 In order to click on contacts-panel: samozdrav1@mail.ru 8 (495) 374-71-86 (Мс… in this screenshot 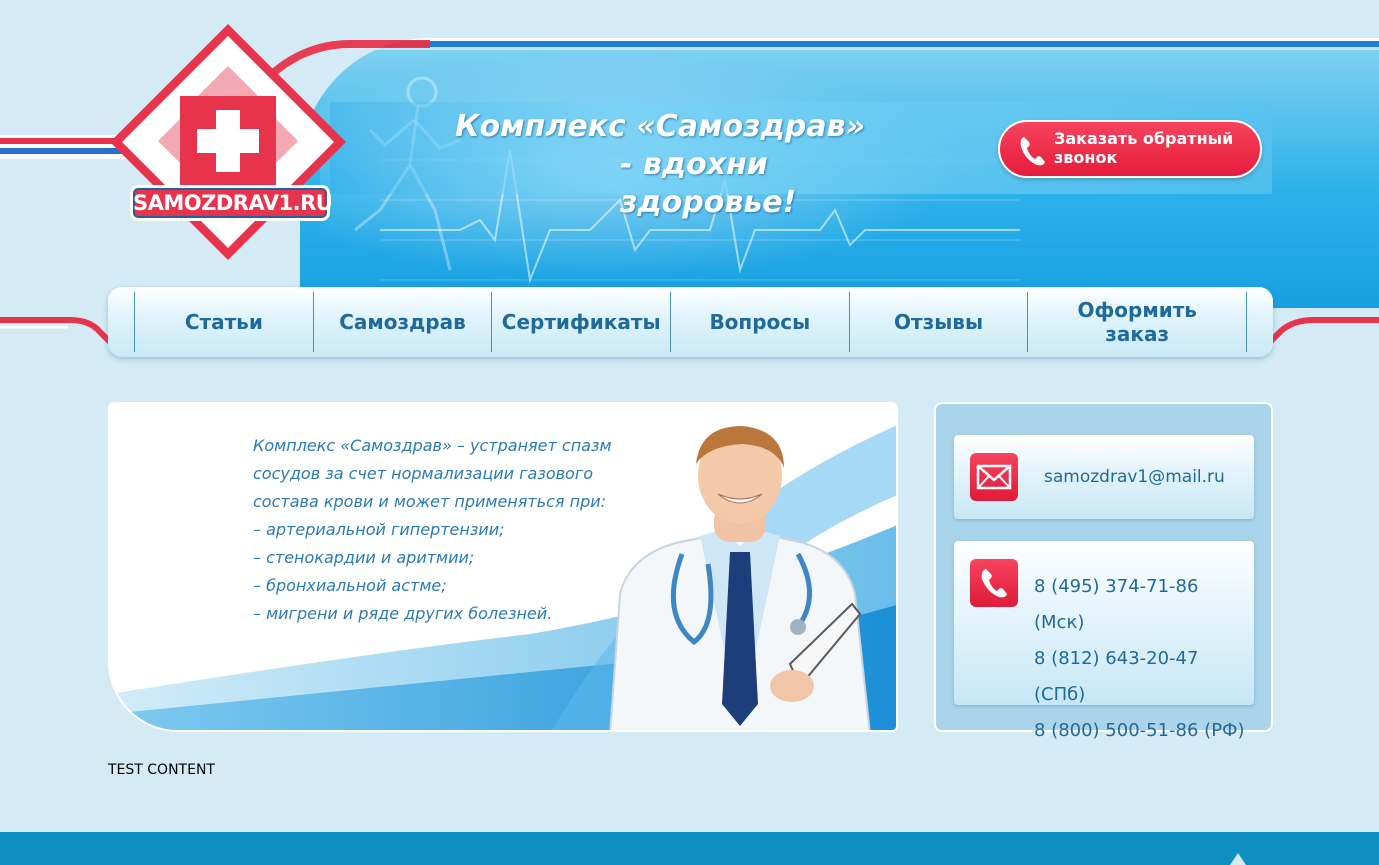, I will do `click(1103, 571)`.